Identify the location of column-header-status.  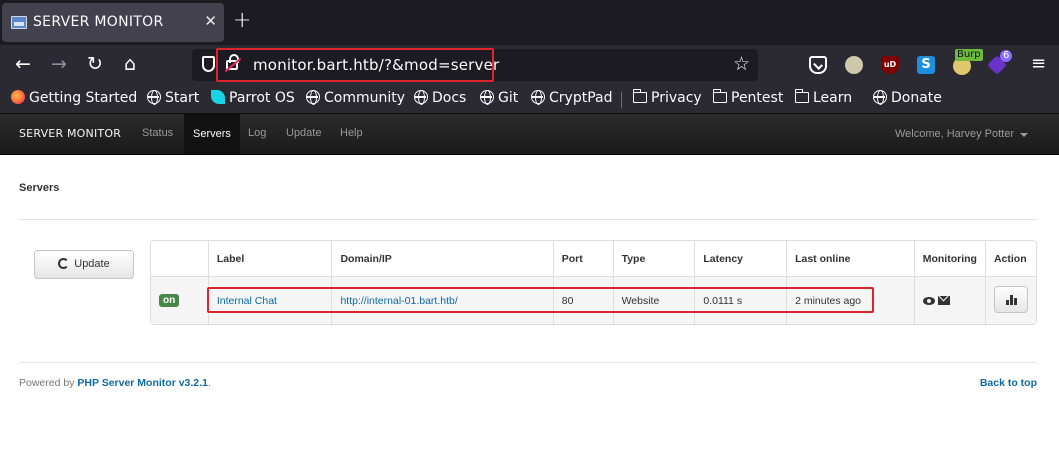
(179, 258).